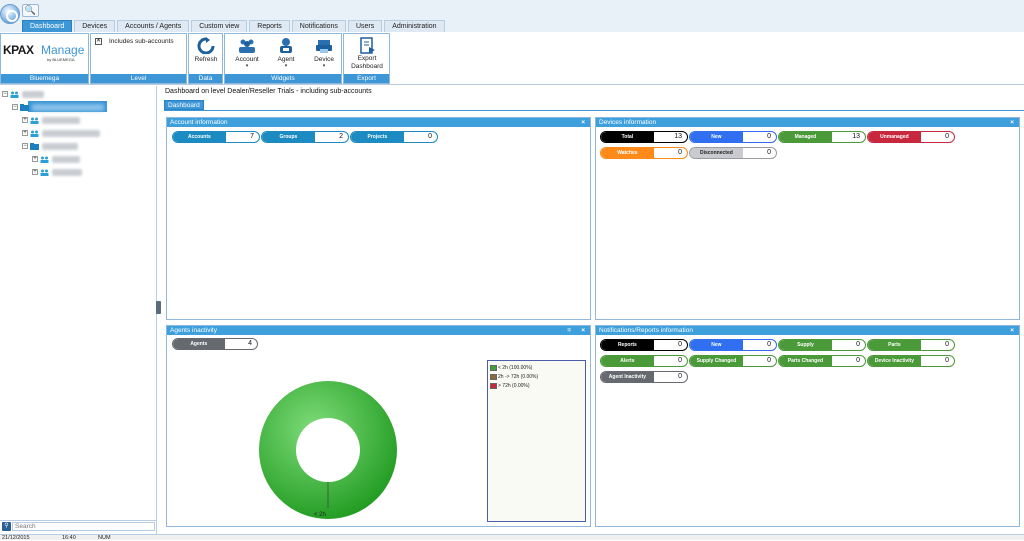 This screenshot has height=541, width=1024. I want to click on ribbon-group-data: Refresh Data, so click(205, 58).